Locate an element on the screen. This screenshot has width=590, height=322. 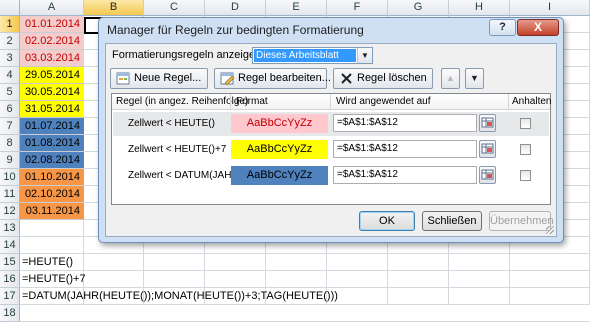
close-window-button: X is located at coordinates (538, 27).